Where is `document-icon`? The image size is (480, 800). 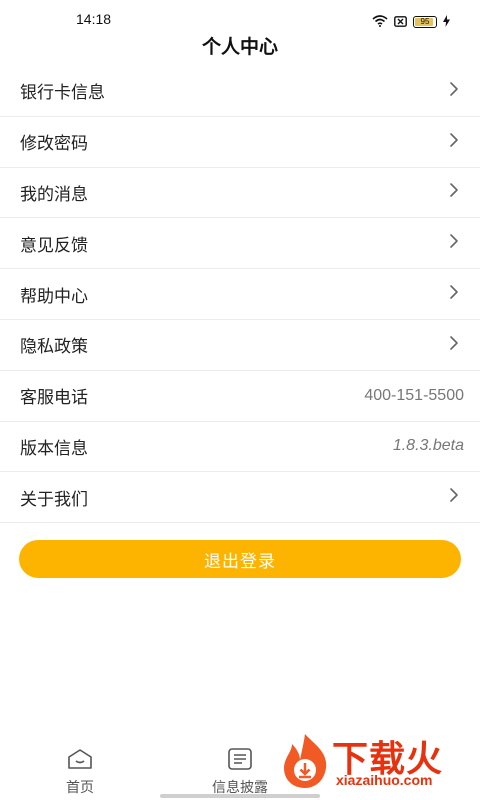
document-icon is located at coordinates (240, 761).